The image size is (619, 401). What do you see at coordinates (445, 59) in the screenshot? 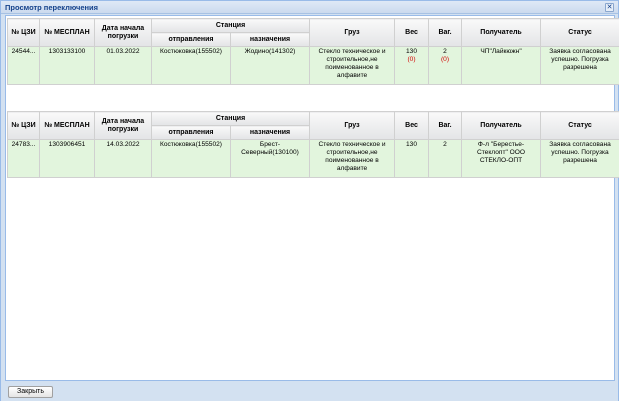
I see `wagons-sub-value: (0)` at bounding box center [445, 59].